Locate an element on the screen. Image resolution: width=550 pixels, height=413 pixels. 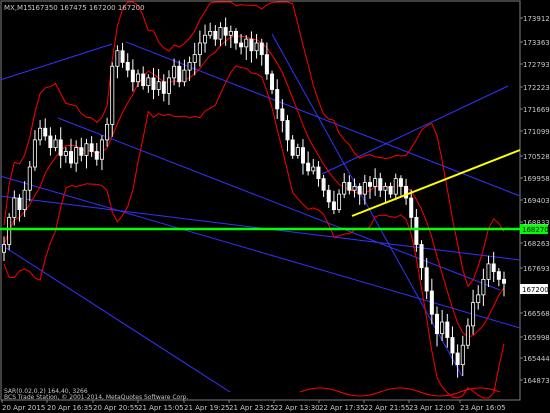
level-price-label: 168270 is located at coordinates (535, 230).